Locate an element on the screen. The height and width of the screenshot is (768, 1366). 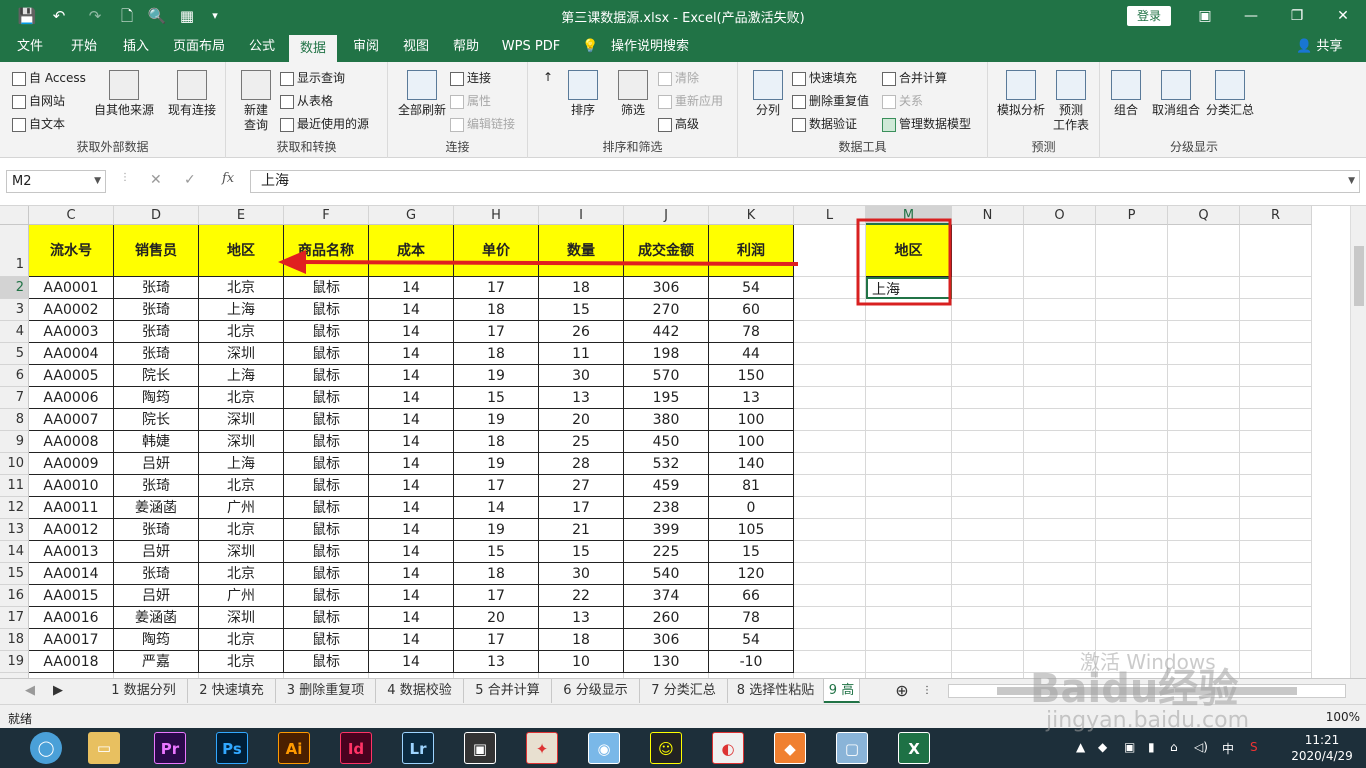
taskbar-app-icon: ◉ is located at coordinates (604, 748).